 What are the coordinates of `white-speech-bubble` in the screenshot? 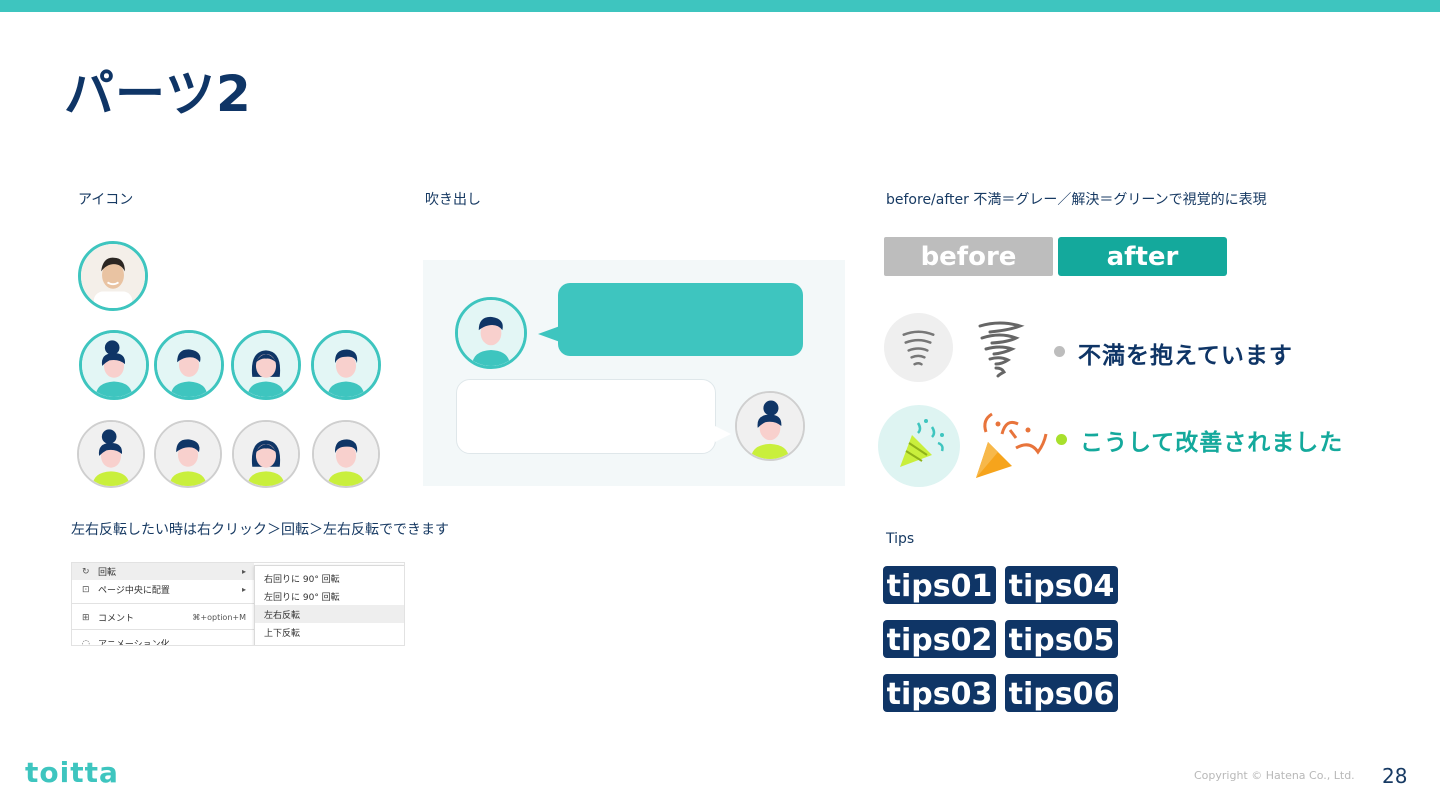 It's located at (586, 416).